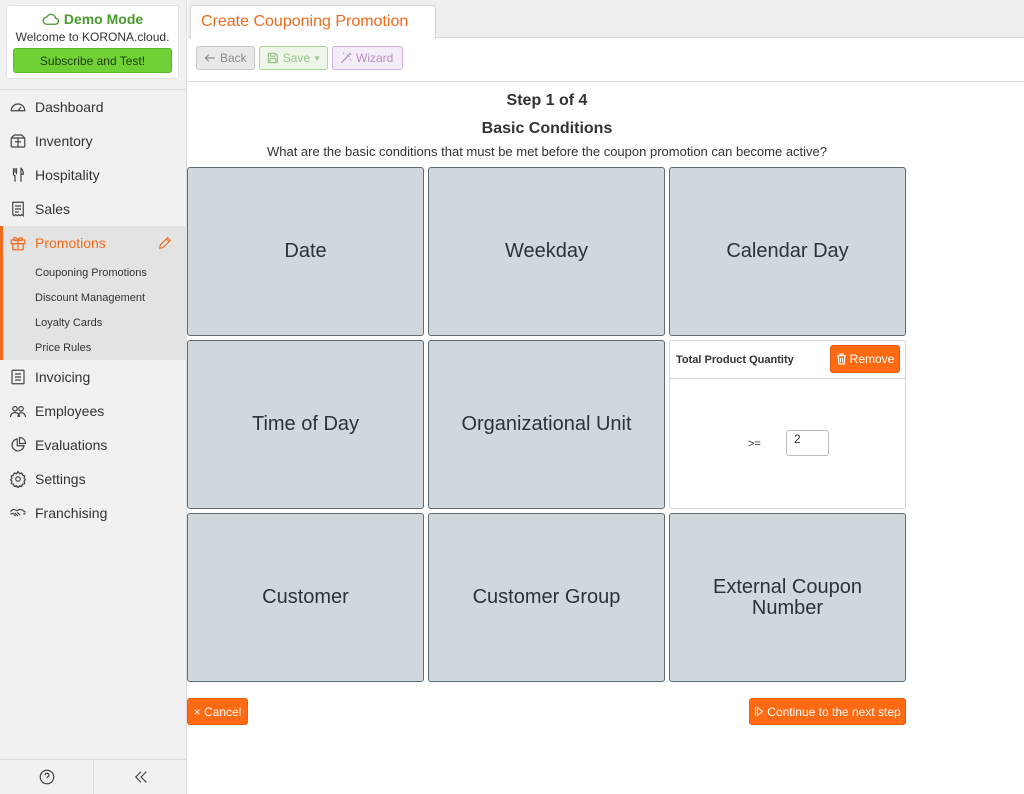 This screenshot has height=794, width=1024. What do you see at coordinates (18, 209) in the screenshot?
I see `receipt-icon` at bounding box center [18, 209].